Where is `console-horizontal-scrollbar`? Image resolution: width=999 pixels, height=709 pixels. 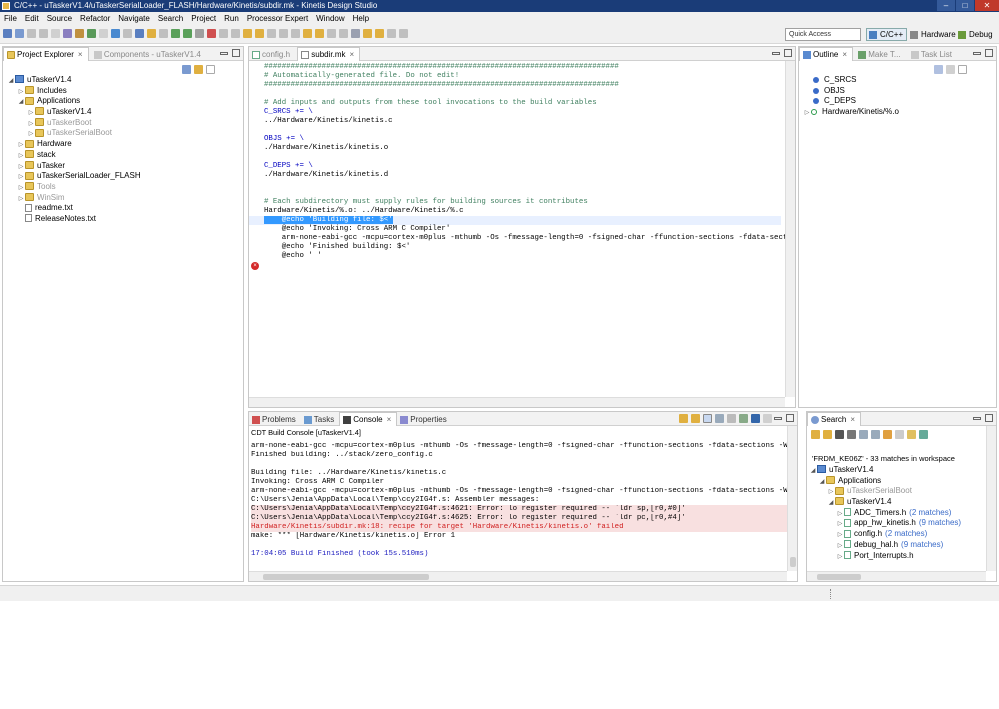 console-horizontal-scrollbar is located at coordinates (518, 576).